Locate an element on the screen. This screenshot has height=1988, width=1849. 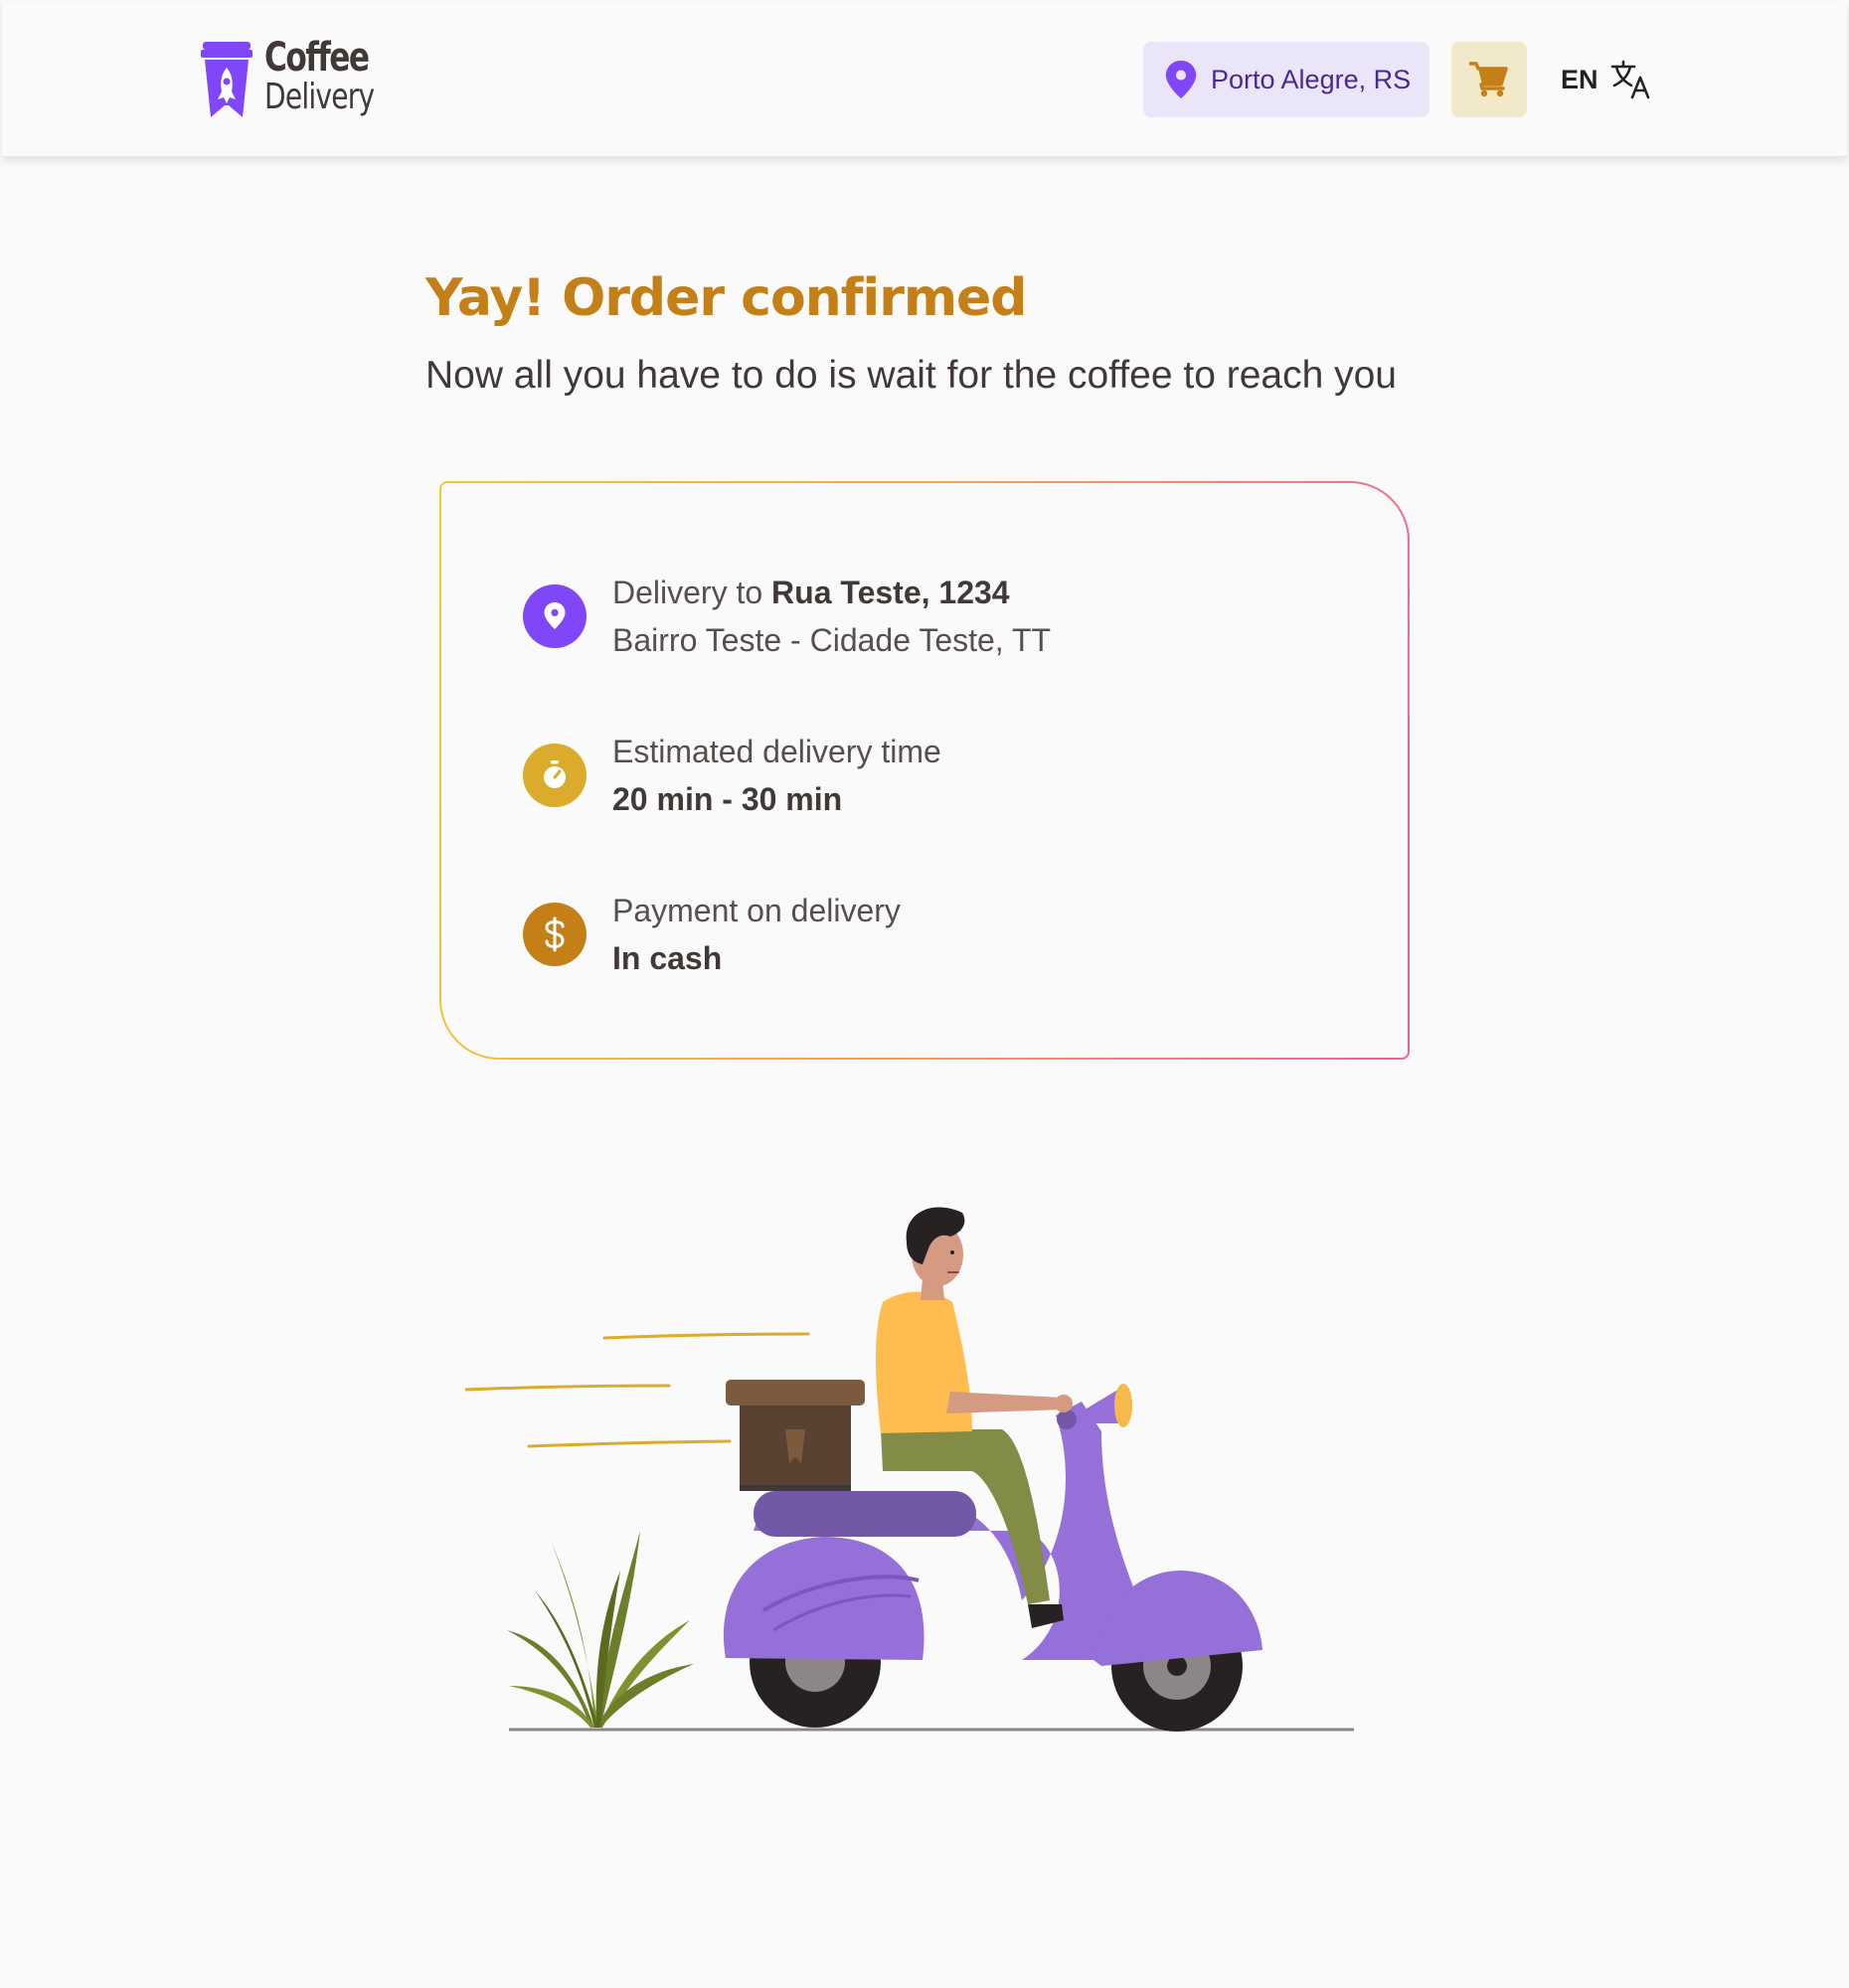
header: Coffee Delivery Porto Alegre, RS EN is located at coordinates (924, 79).